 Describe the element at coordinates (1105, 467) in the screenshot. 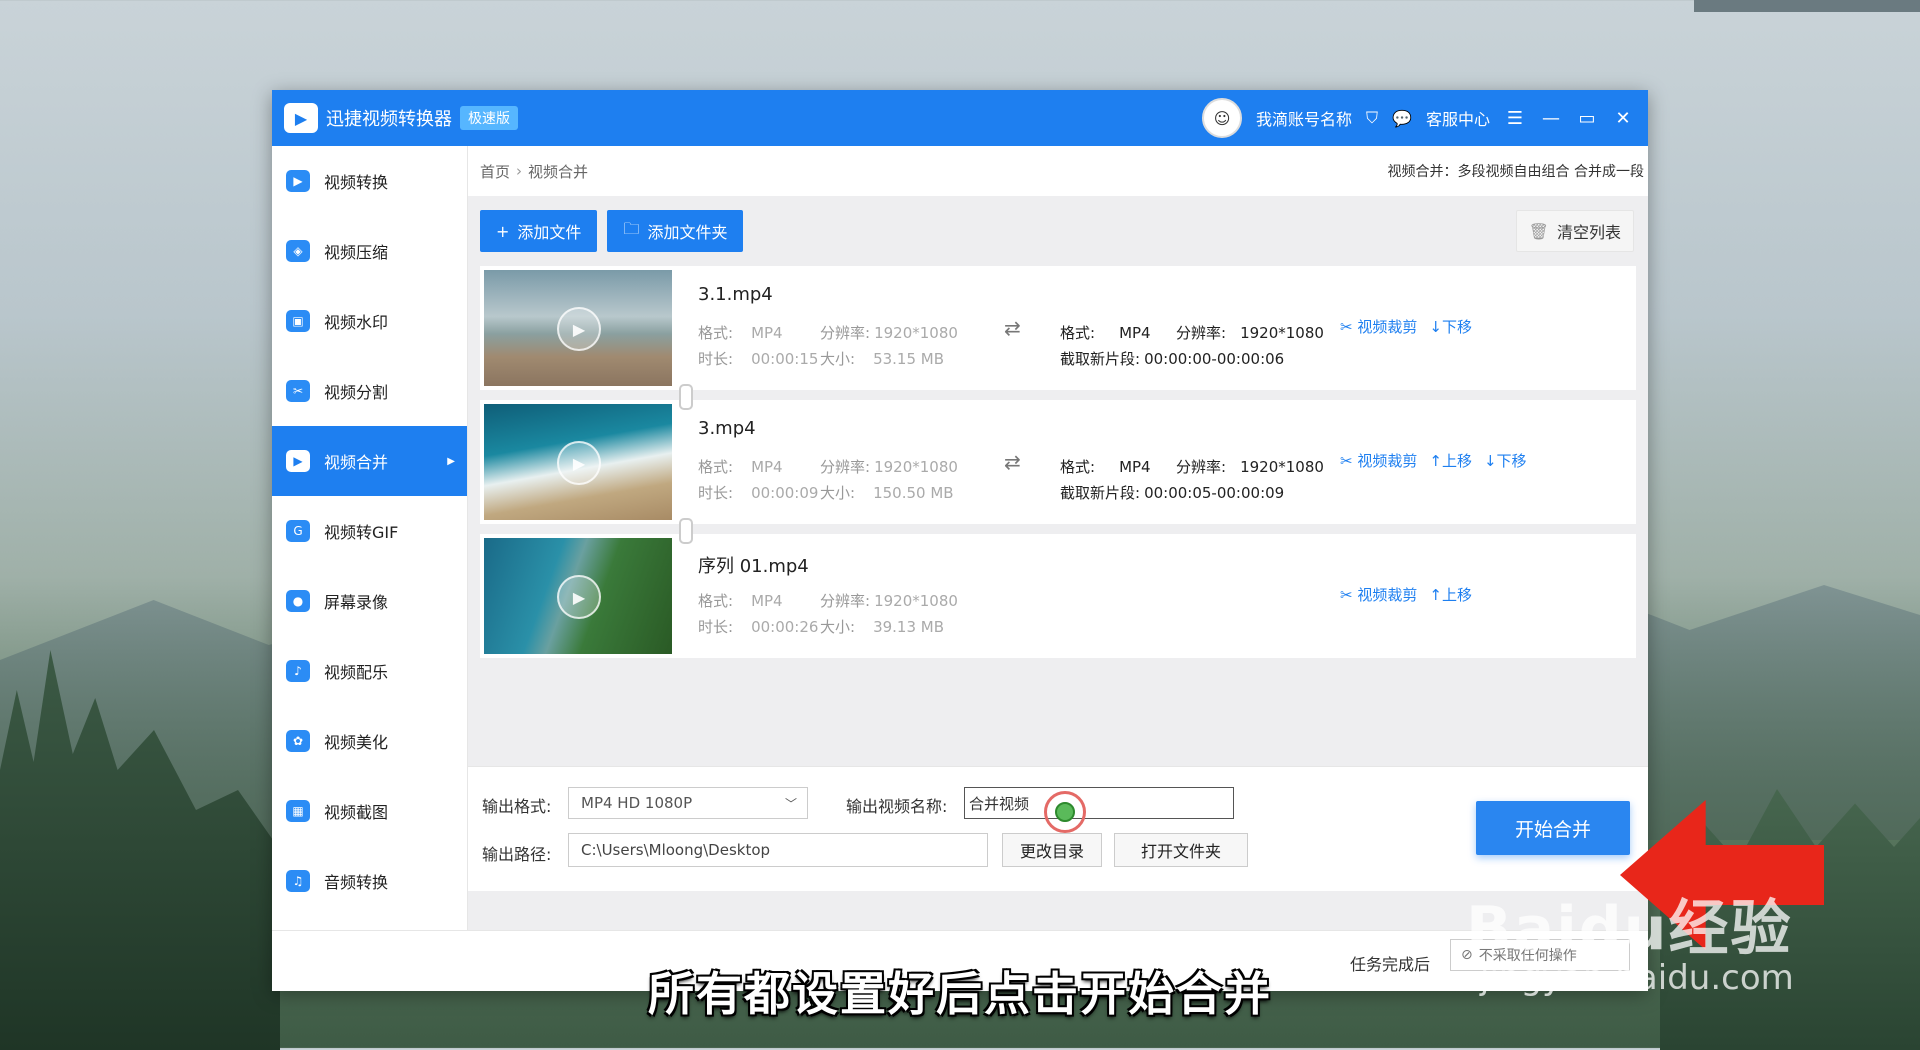

I see `output-format-info: 格式: MP4` at that location.